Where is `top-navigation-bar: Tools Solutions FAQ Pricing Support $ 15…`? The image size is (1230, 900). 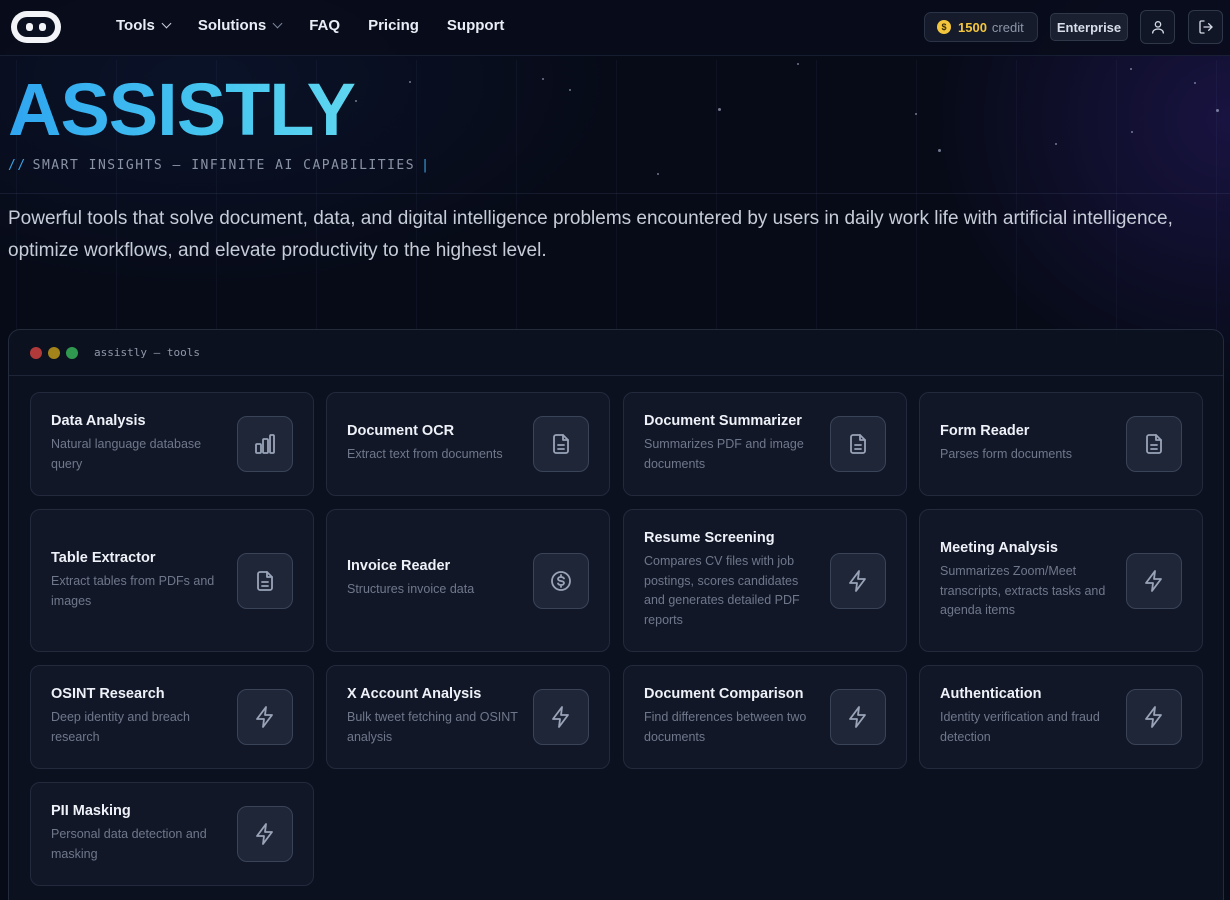 top-navigation-bar: Tools Solutions FAQ Pricing Support $ 15… is located at coordinates (615, 28).